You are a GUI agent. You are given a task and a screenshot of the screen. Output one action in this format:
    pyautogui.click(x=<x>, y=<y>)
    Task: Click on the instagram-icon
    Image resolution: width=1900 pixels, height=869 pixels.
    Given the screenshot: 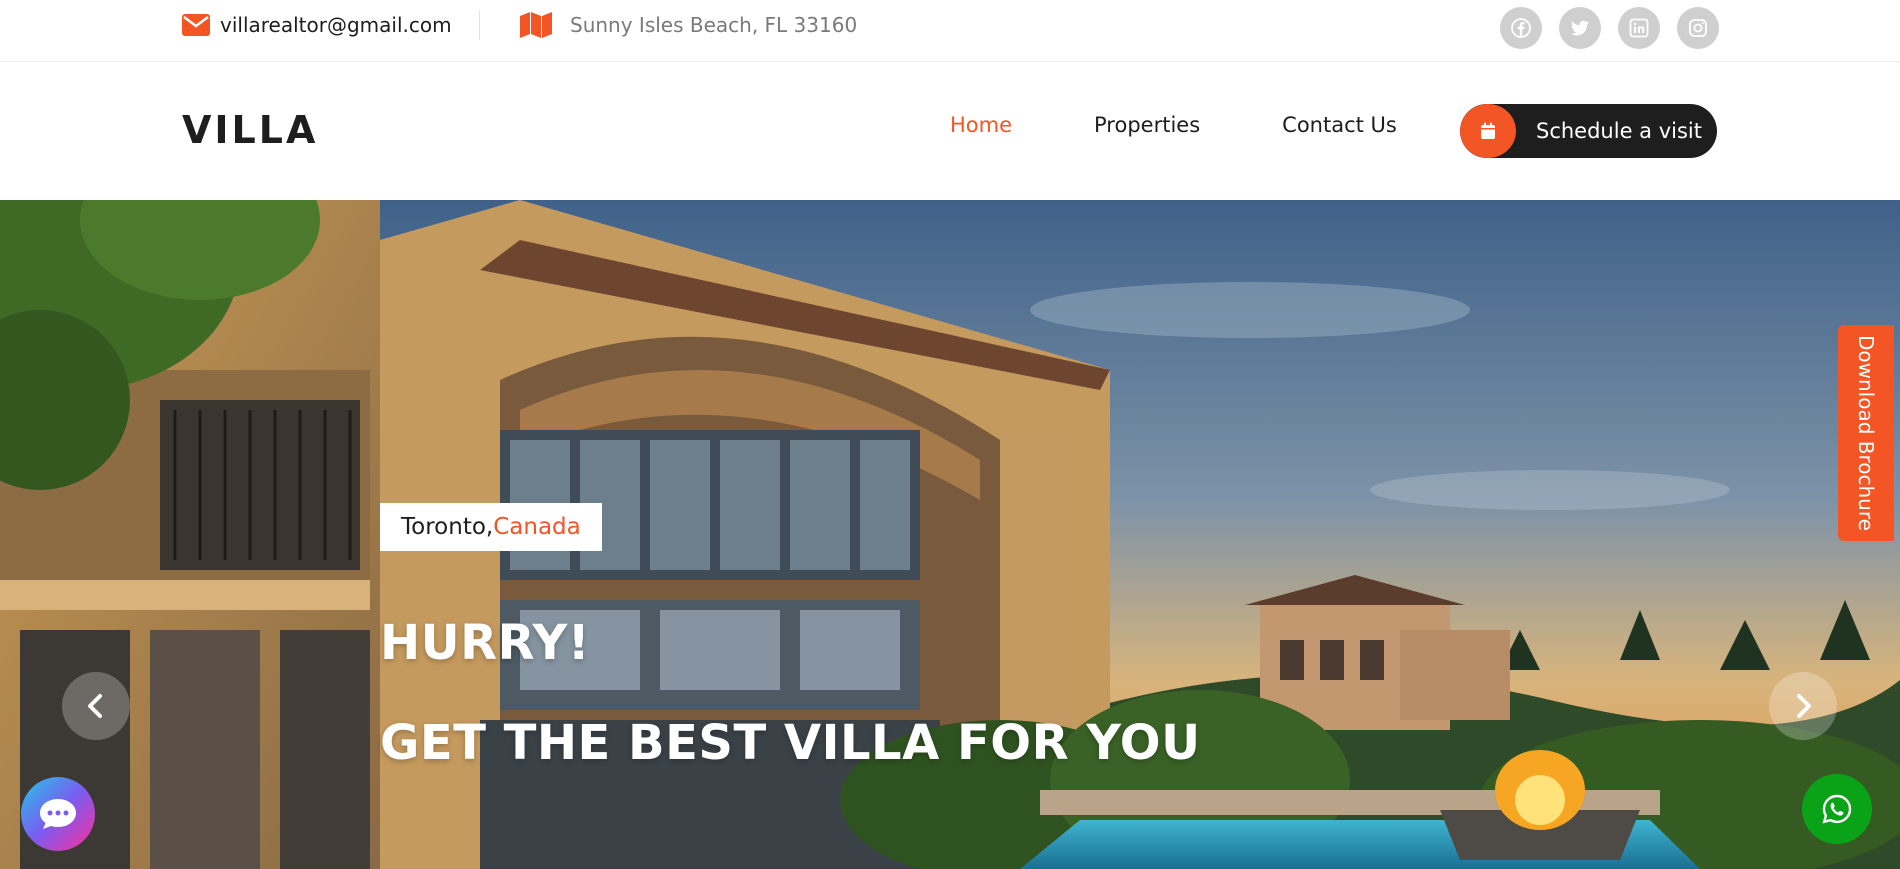 What is the action you would take?
    pyautogui.click(x=1698, y=28)
    